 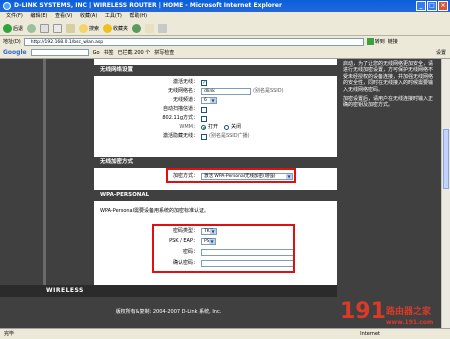 I want to click on search-icon, so click(x=84, y=28).